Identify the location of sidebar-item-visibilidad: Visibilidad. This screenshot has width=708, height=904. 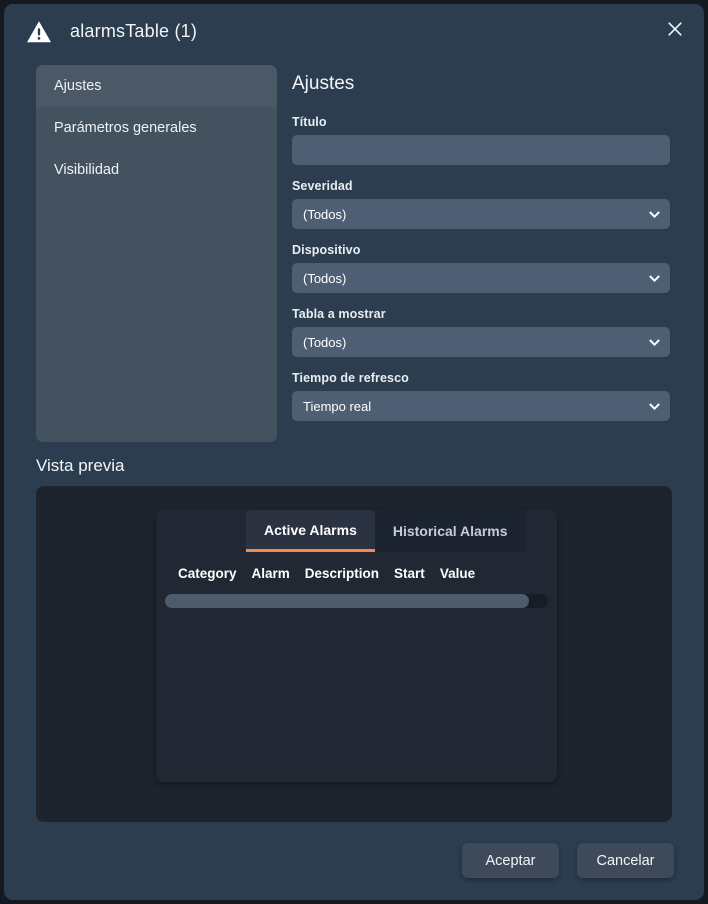
(156, 170).